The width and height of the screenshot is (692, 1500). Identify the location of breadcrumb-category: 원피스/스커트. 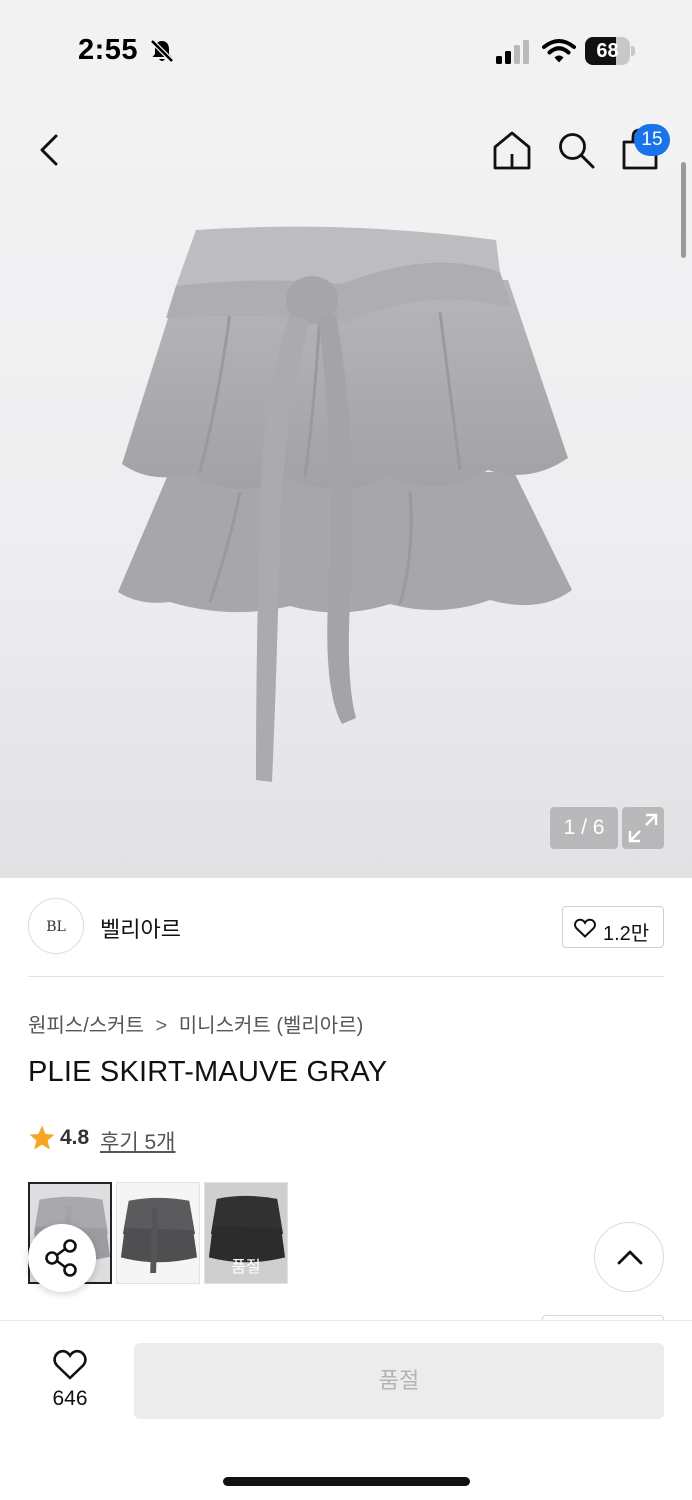
(86, 1026).